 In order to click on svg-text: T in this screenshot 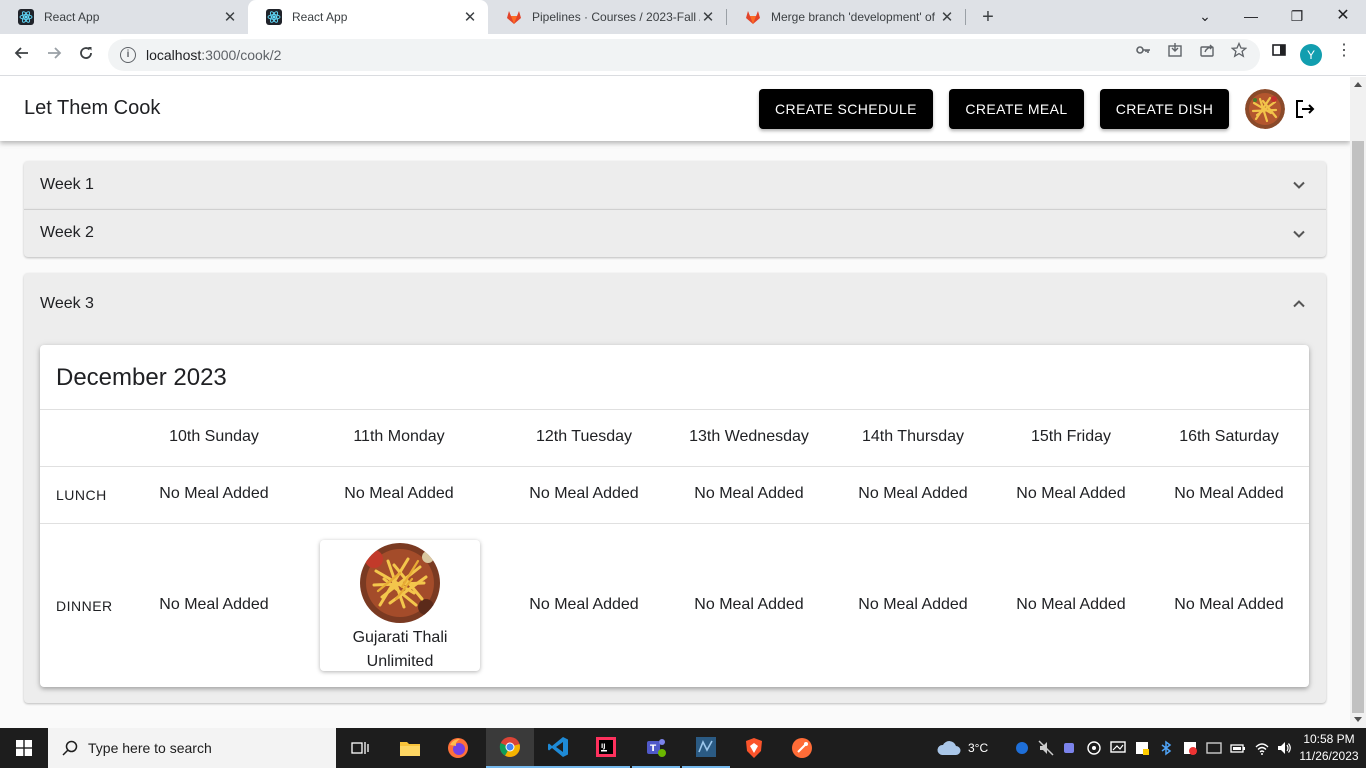, I will do `click(653, 749)`.